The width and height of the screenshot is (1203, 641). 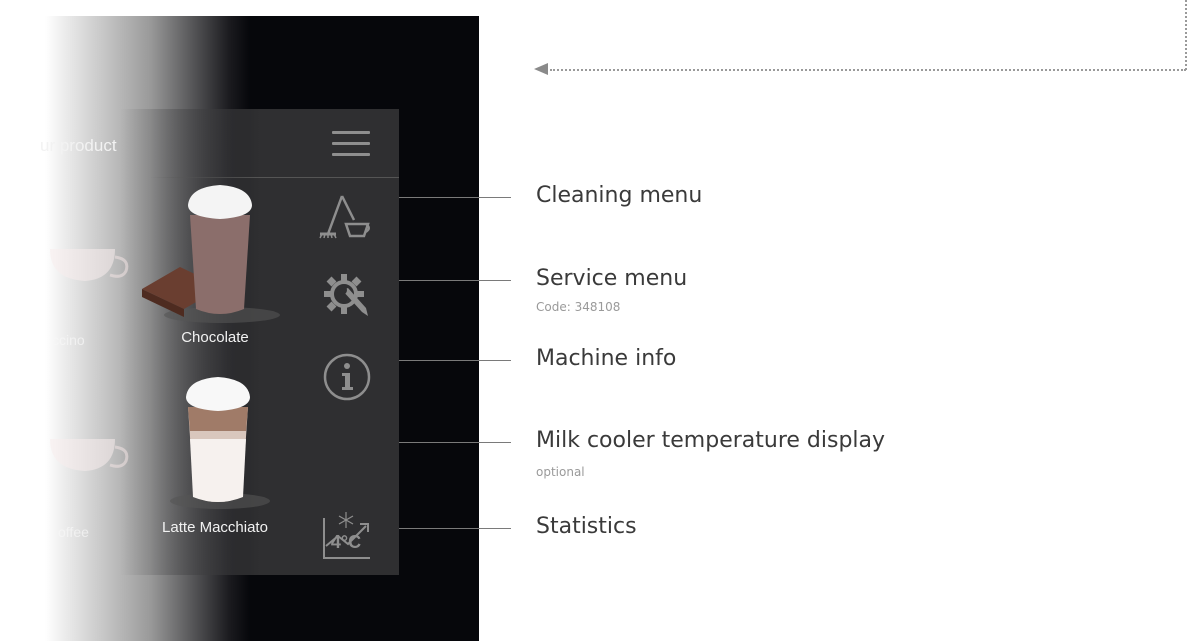 What do you see at coordinates (80, 444) in the screenshot?
I see `coffee-cup-icon` at bounding box center [80, 444].